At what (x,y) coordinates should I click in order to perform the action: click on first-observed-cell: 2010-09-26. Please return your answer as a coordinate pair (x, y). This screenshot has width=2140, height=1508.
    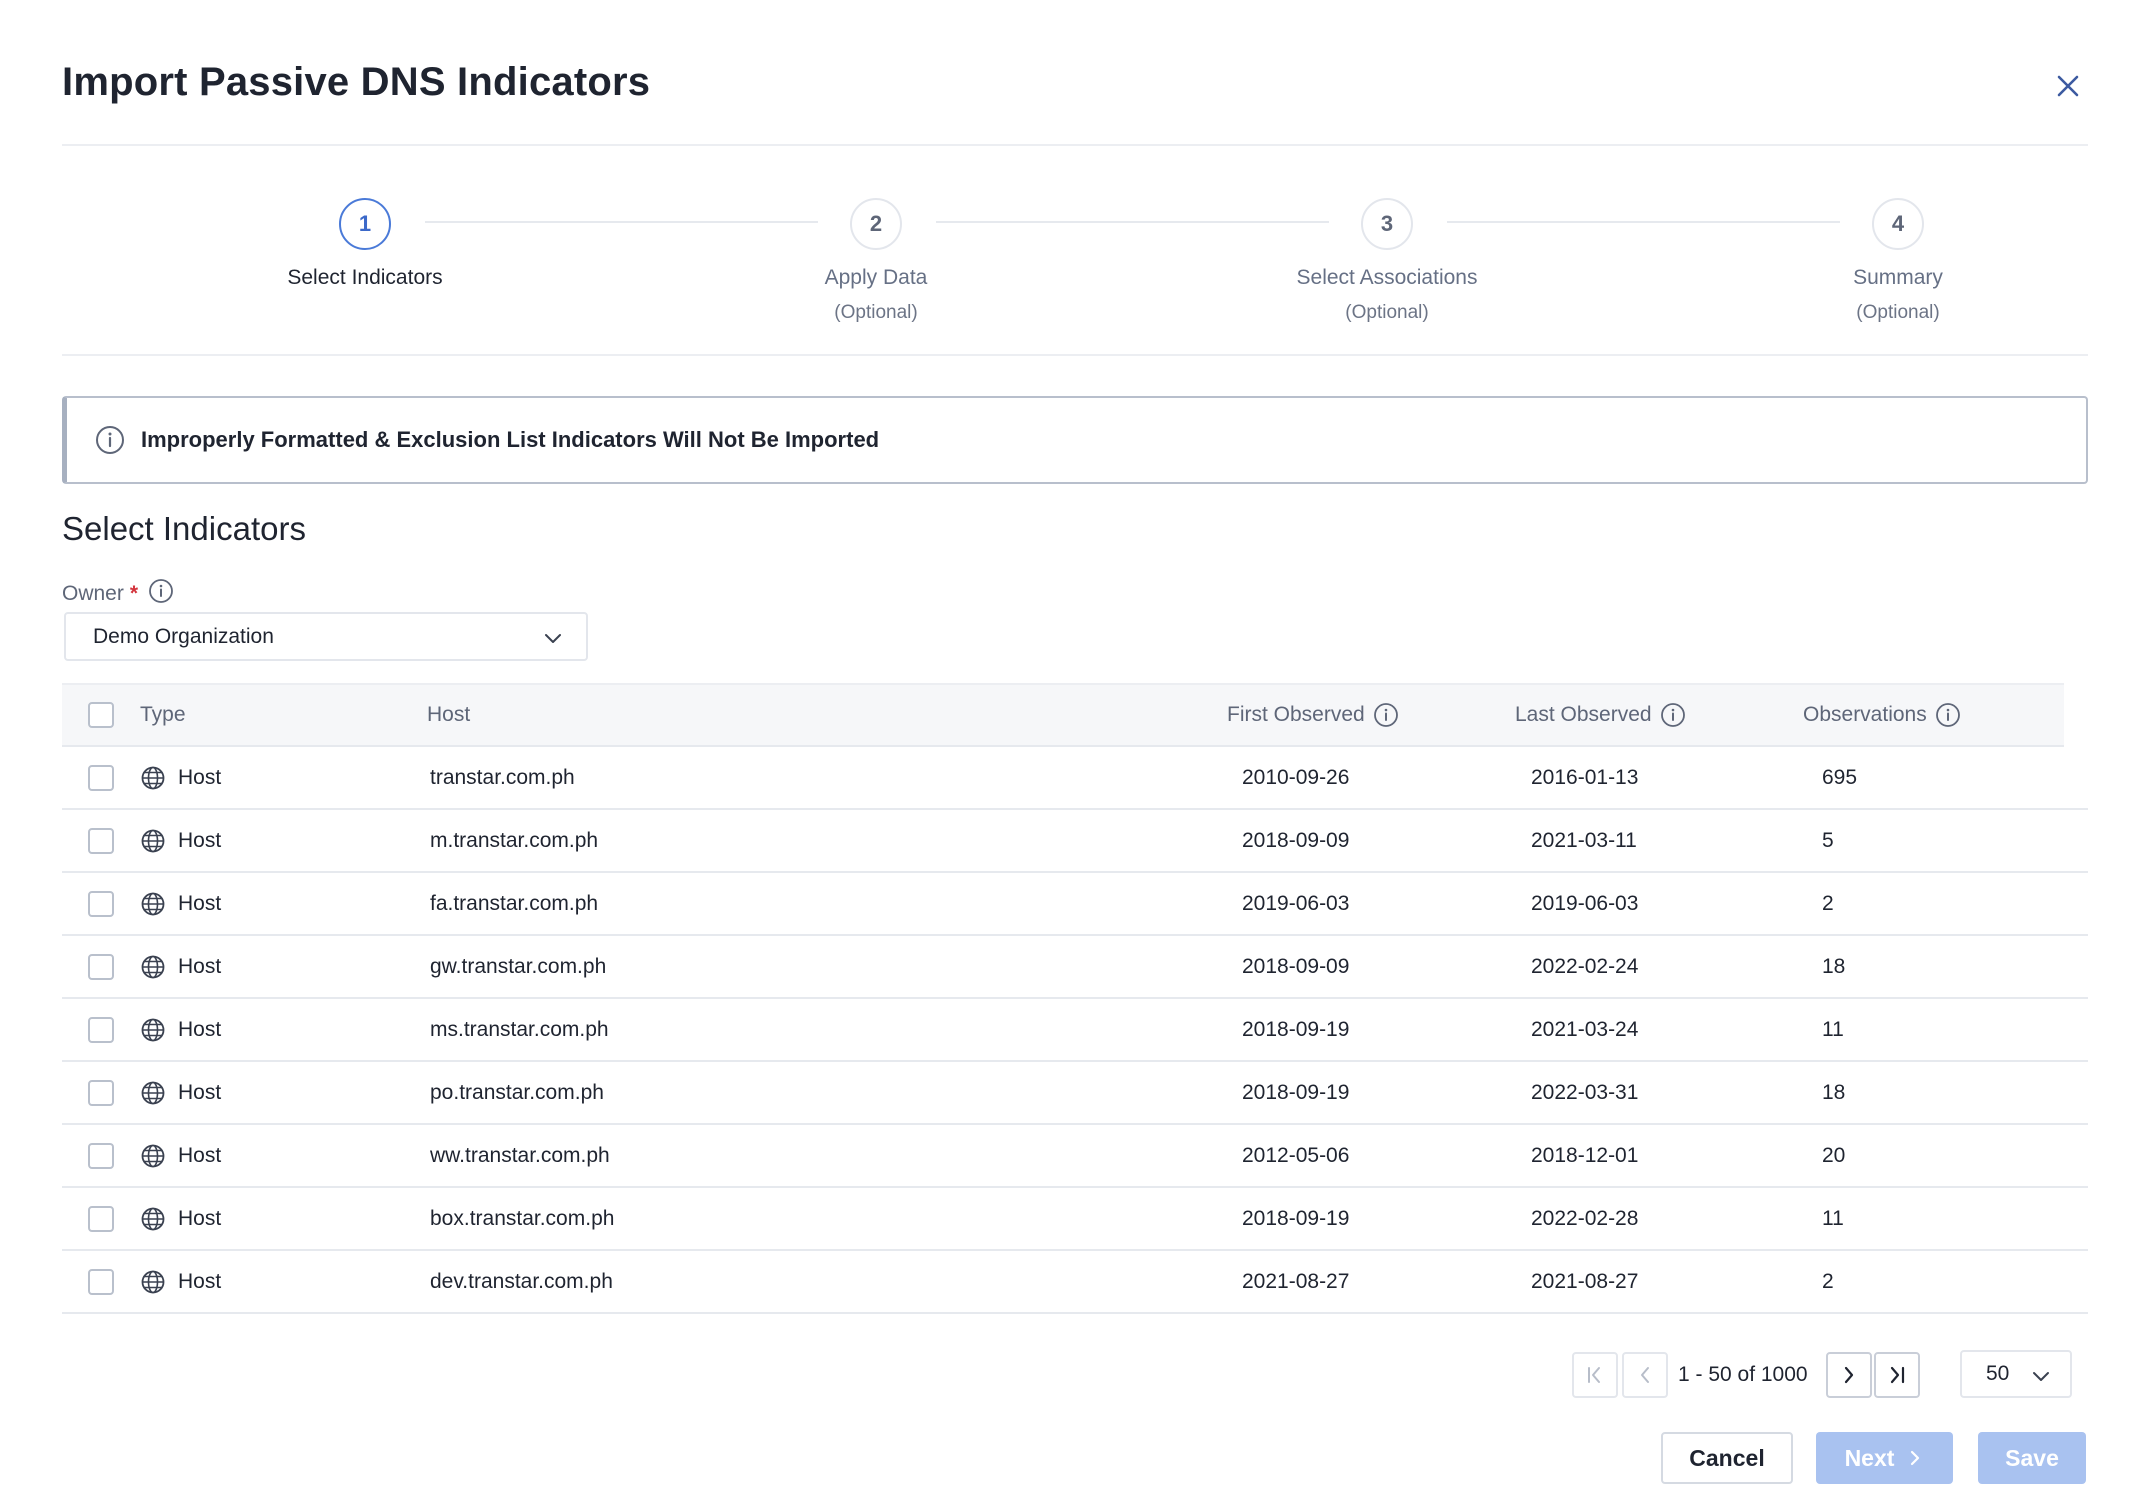
    Looking at the image, I should click on (1296, 777).